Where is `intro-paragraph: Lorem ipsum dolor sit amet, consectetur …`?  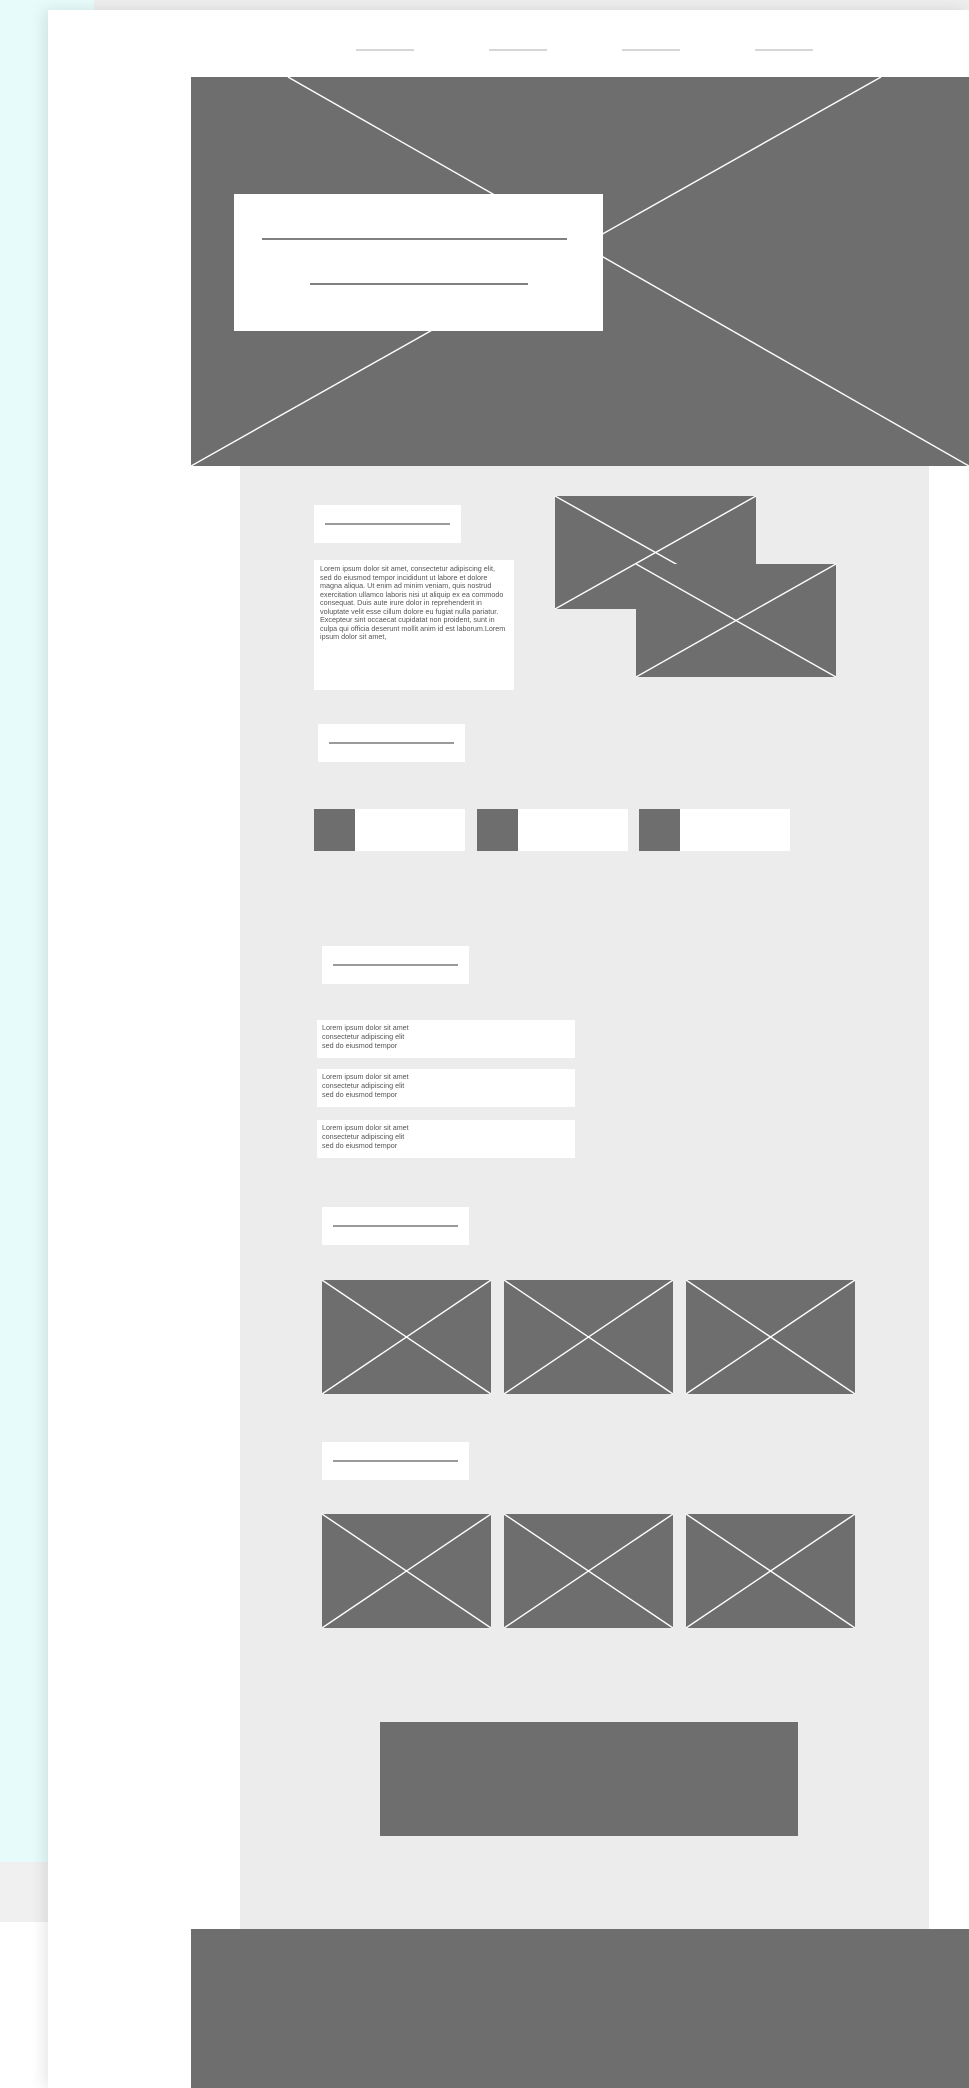 intro-paragraph: Lorem ipsum dolor sit amet, consectetur … is located at coordinates (414, 625).